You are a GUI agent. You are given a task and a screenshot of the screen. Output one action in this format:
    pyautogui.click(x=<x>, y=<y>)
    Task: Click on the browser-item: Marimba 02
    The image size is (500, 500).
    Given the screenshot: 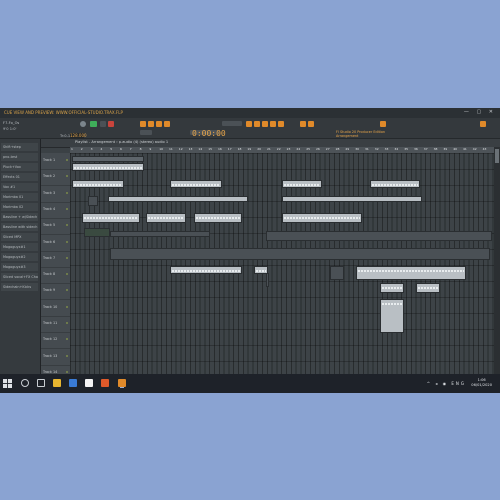 What is the action you would take?
    pyautogui.click(x=19, y=207)
    